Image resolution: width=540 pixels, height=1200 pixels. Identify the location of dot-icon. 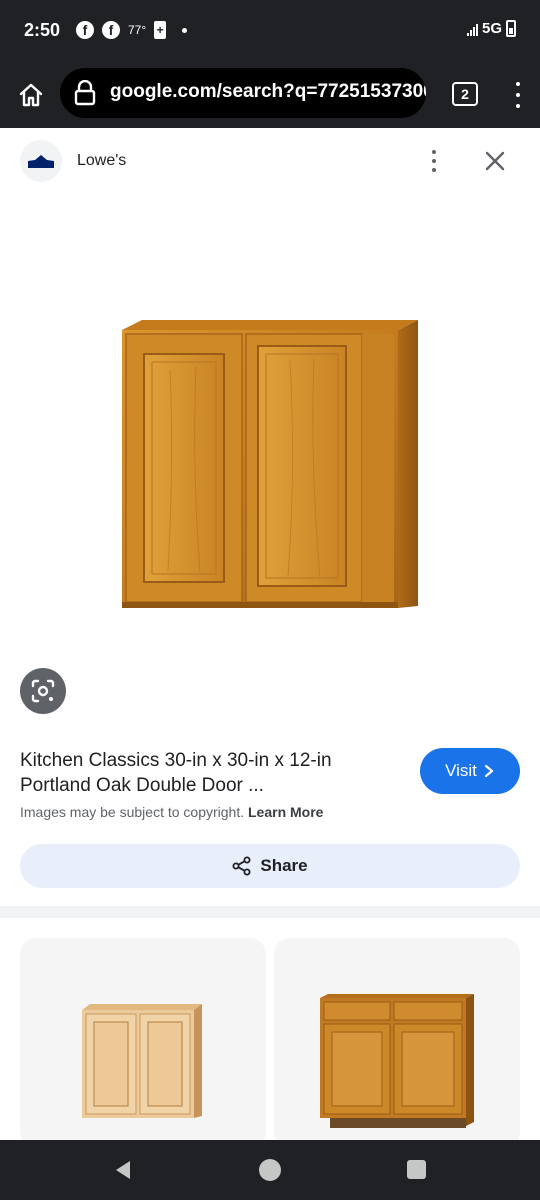
(185, 30).